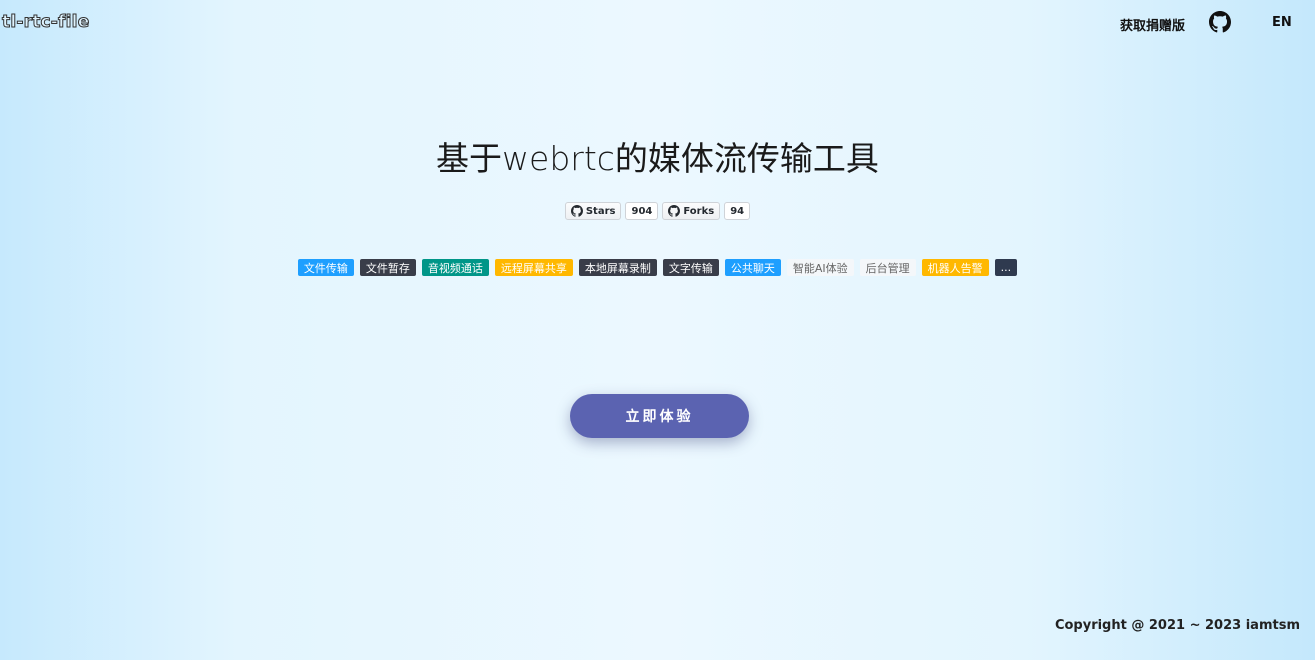 The image size is (1315, 660). Describe the element at coordinates (955, 267) in the screenshot. I see `feature-tag: 机器人告警` at that location.